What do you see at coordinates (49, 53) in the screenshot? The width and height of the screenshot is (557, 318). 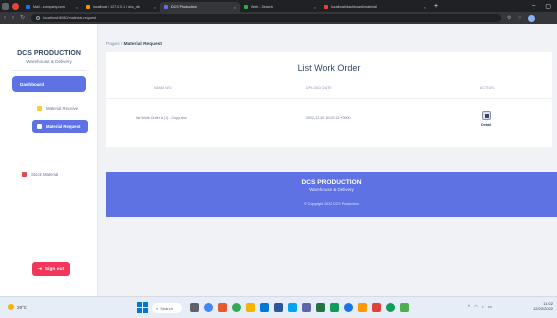 I see `brand-title: DCS PRODUCTION` at bounding box center [49, 53].